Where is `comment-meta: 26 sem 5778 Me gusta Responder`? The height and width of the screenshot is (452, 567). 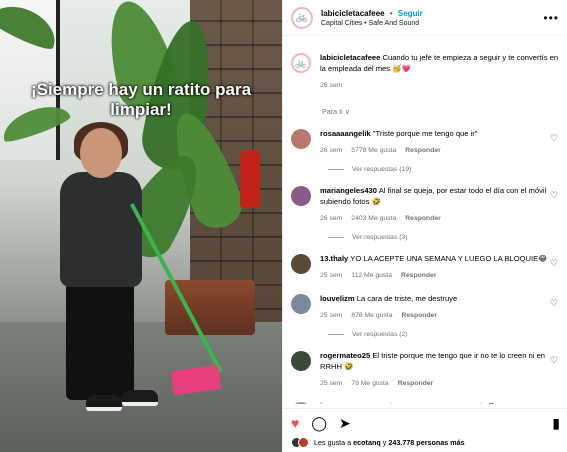 comment-meta: 26 sem 5778 Me gusta Responder is located at coordinates (440, 150).